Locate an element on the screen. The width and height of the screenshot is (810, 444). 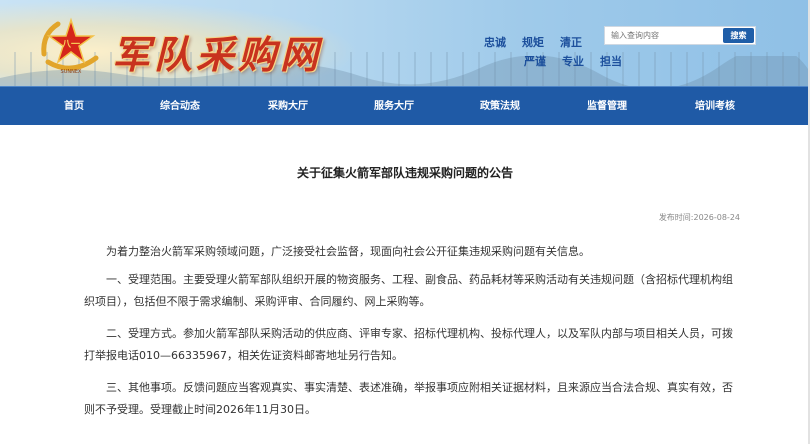
article-title: 关于征集火箭军部队违规采购问题的公告 is located at coordinates (404, 173).